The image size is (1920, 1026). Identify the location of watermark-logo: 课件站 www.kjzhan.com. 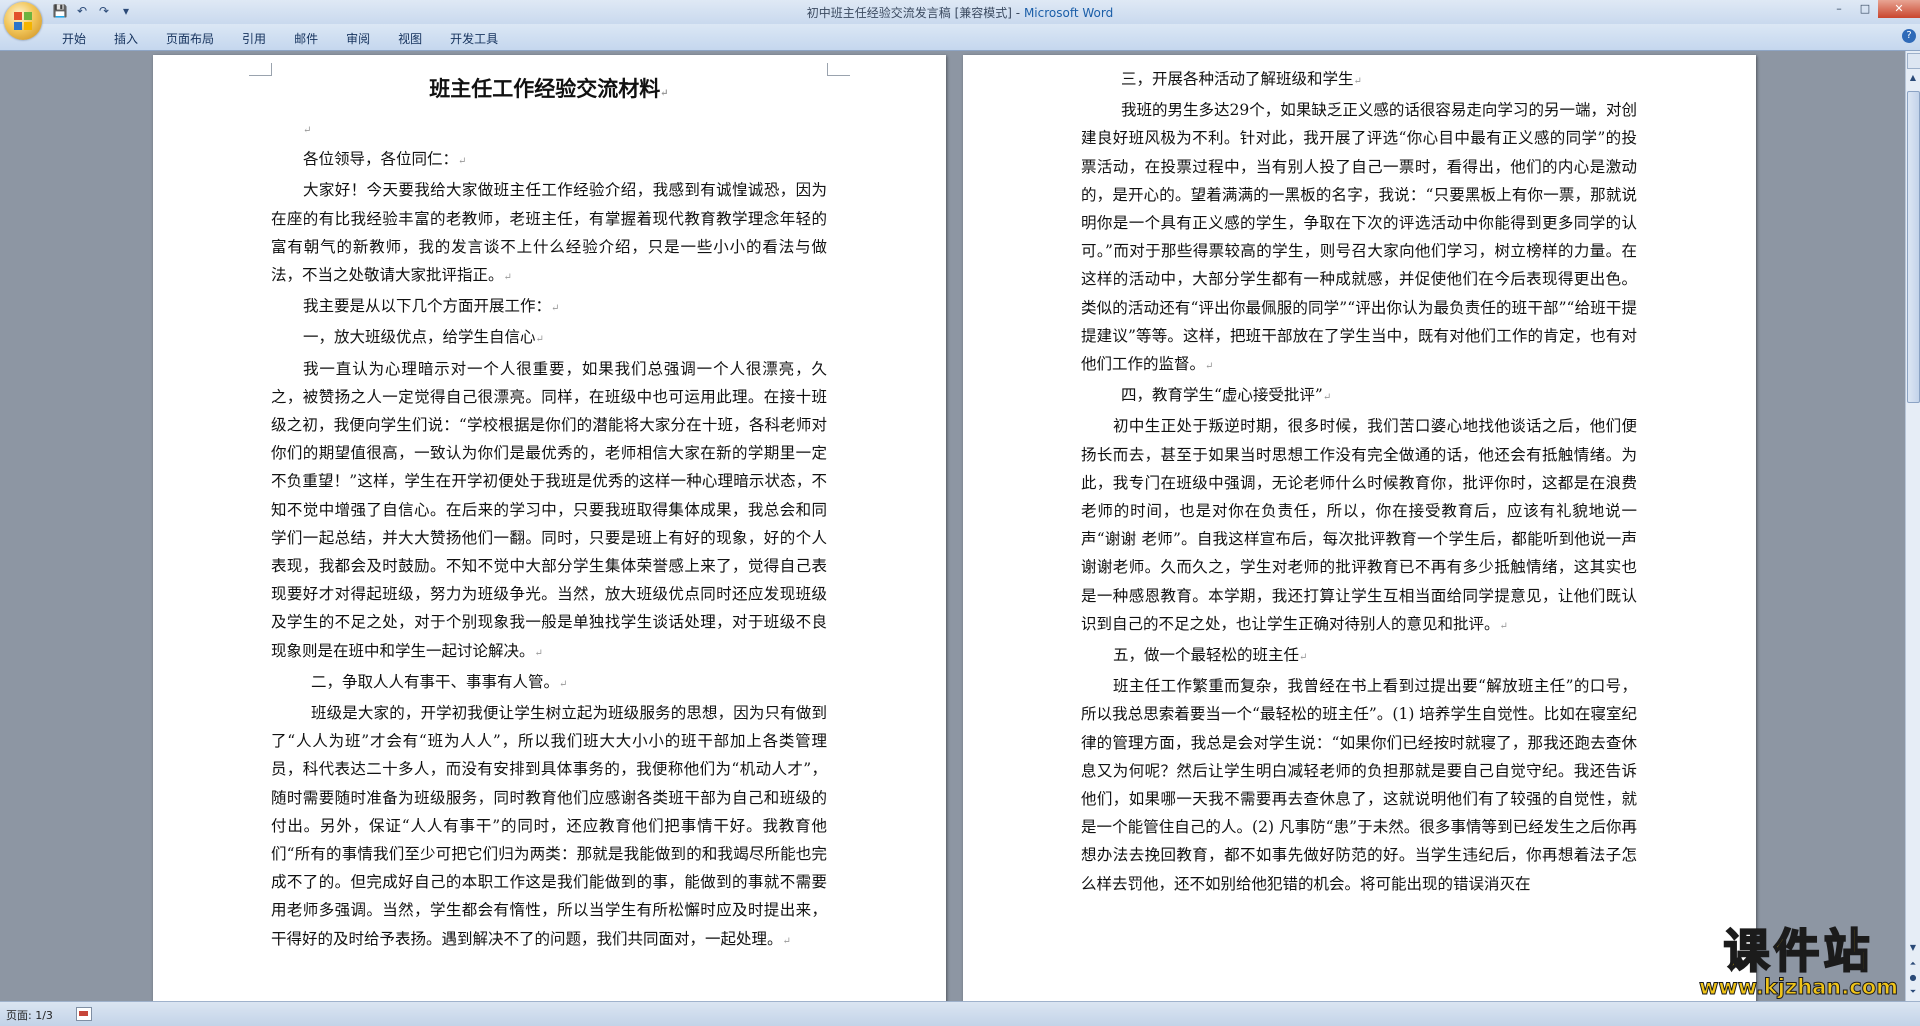
(1798, 961).